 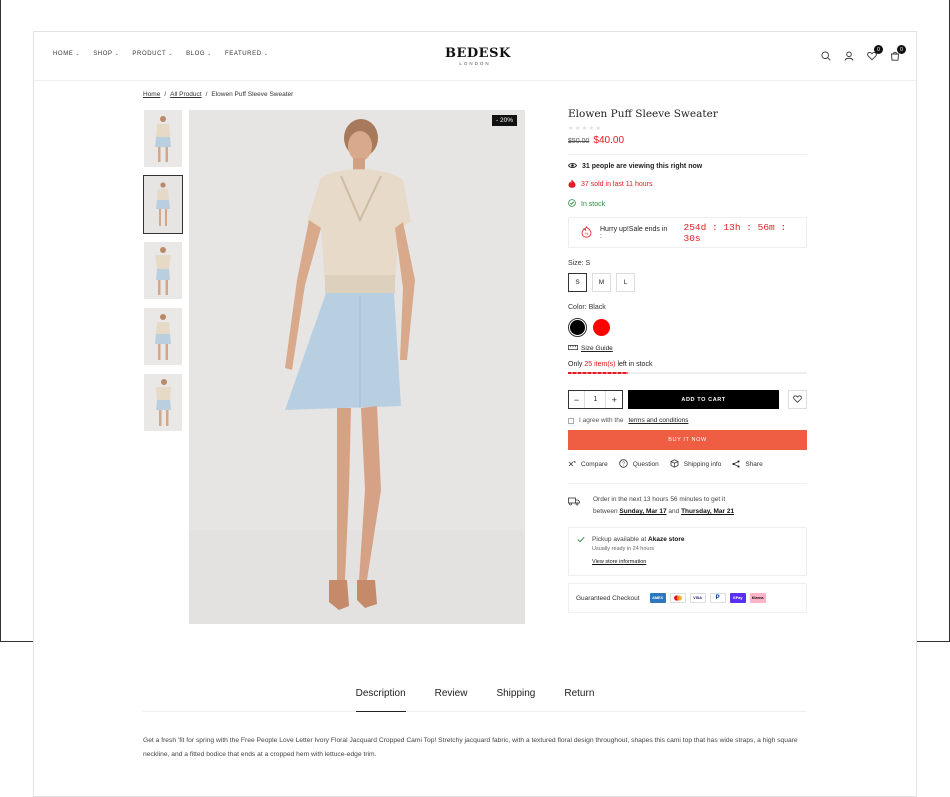 I want to click on share-button: Share, so click(x=747, y=464).